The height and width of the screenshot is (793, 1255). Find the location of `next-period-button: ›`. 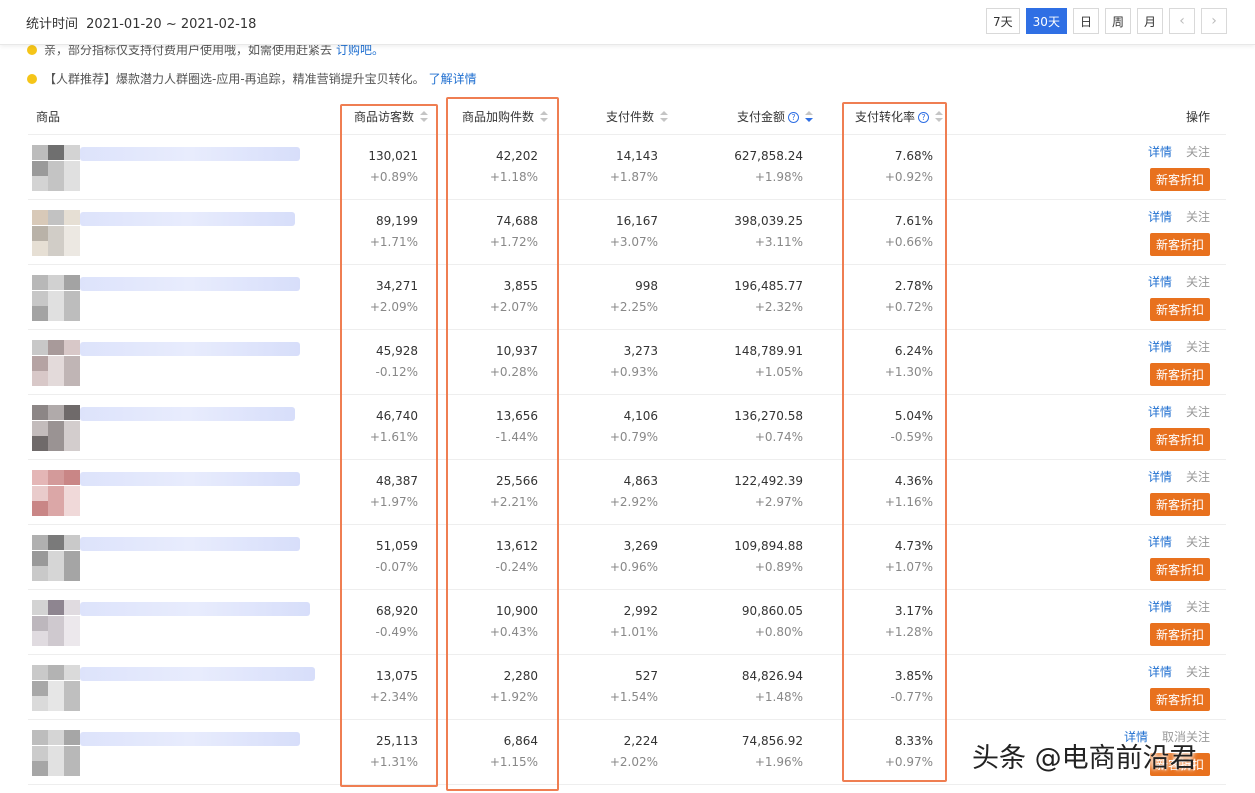

next-period-button: › is located at coordinates (1214, 21).